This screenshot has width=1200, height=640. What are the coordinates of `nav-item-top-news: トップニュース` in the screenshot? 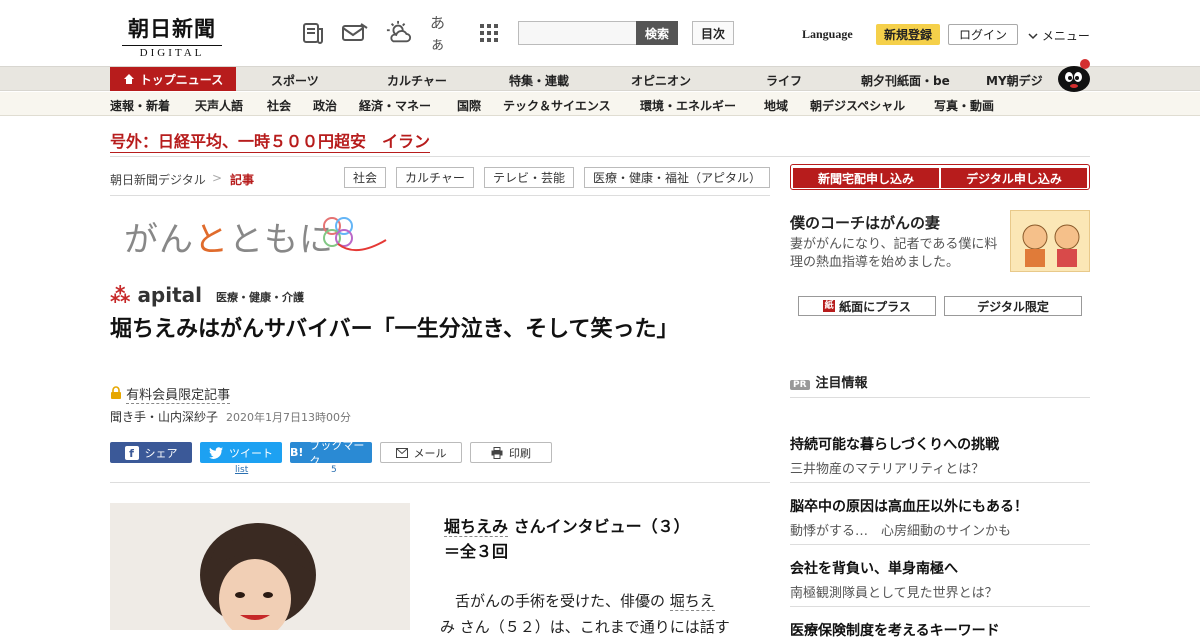 It's located at (173, 79).